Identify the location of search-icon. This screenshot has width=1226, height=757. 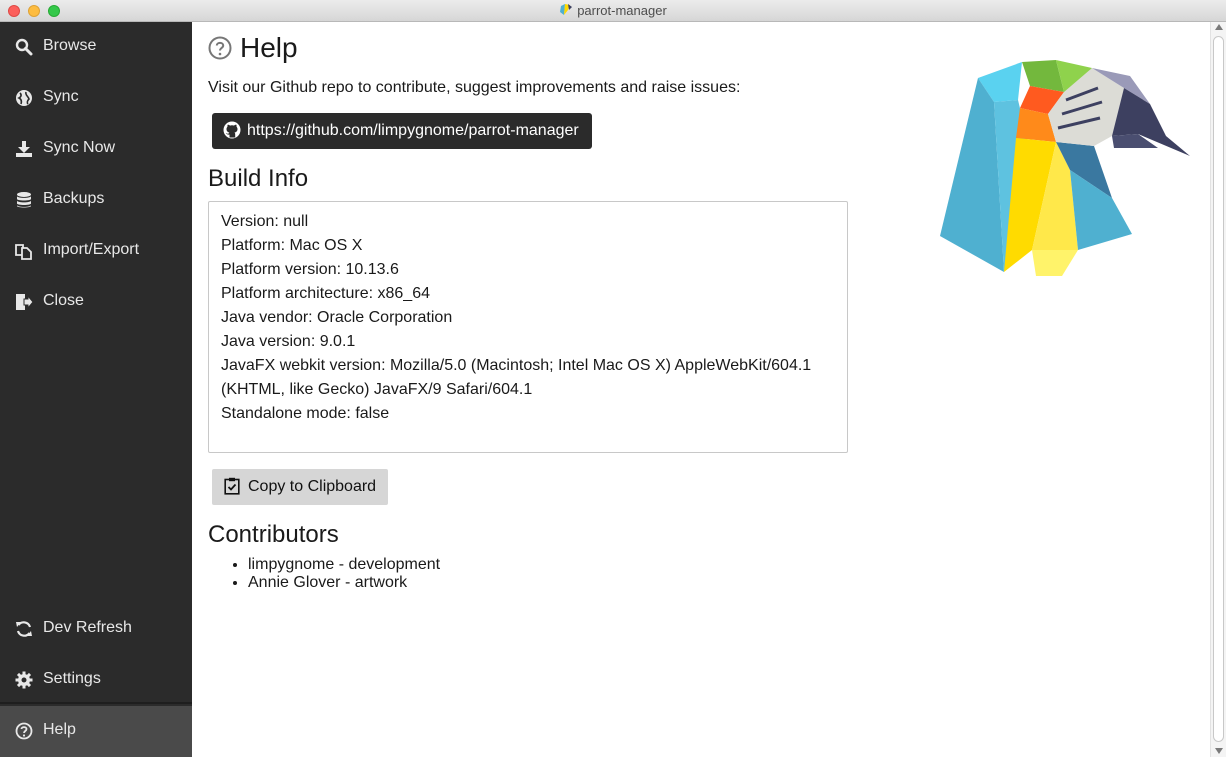
(24, 47).